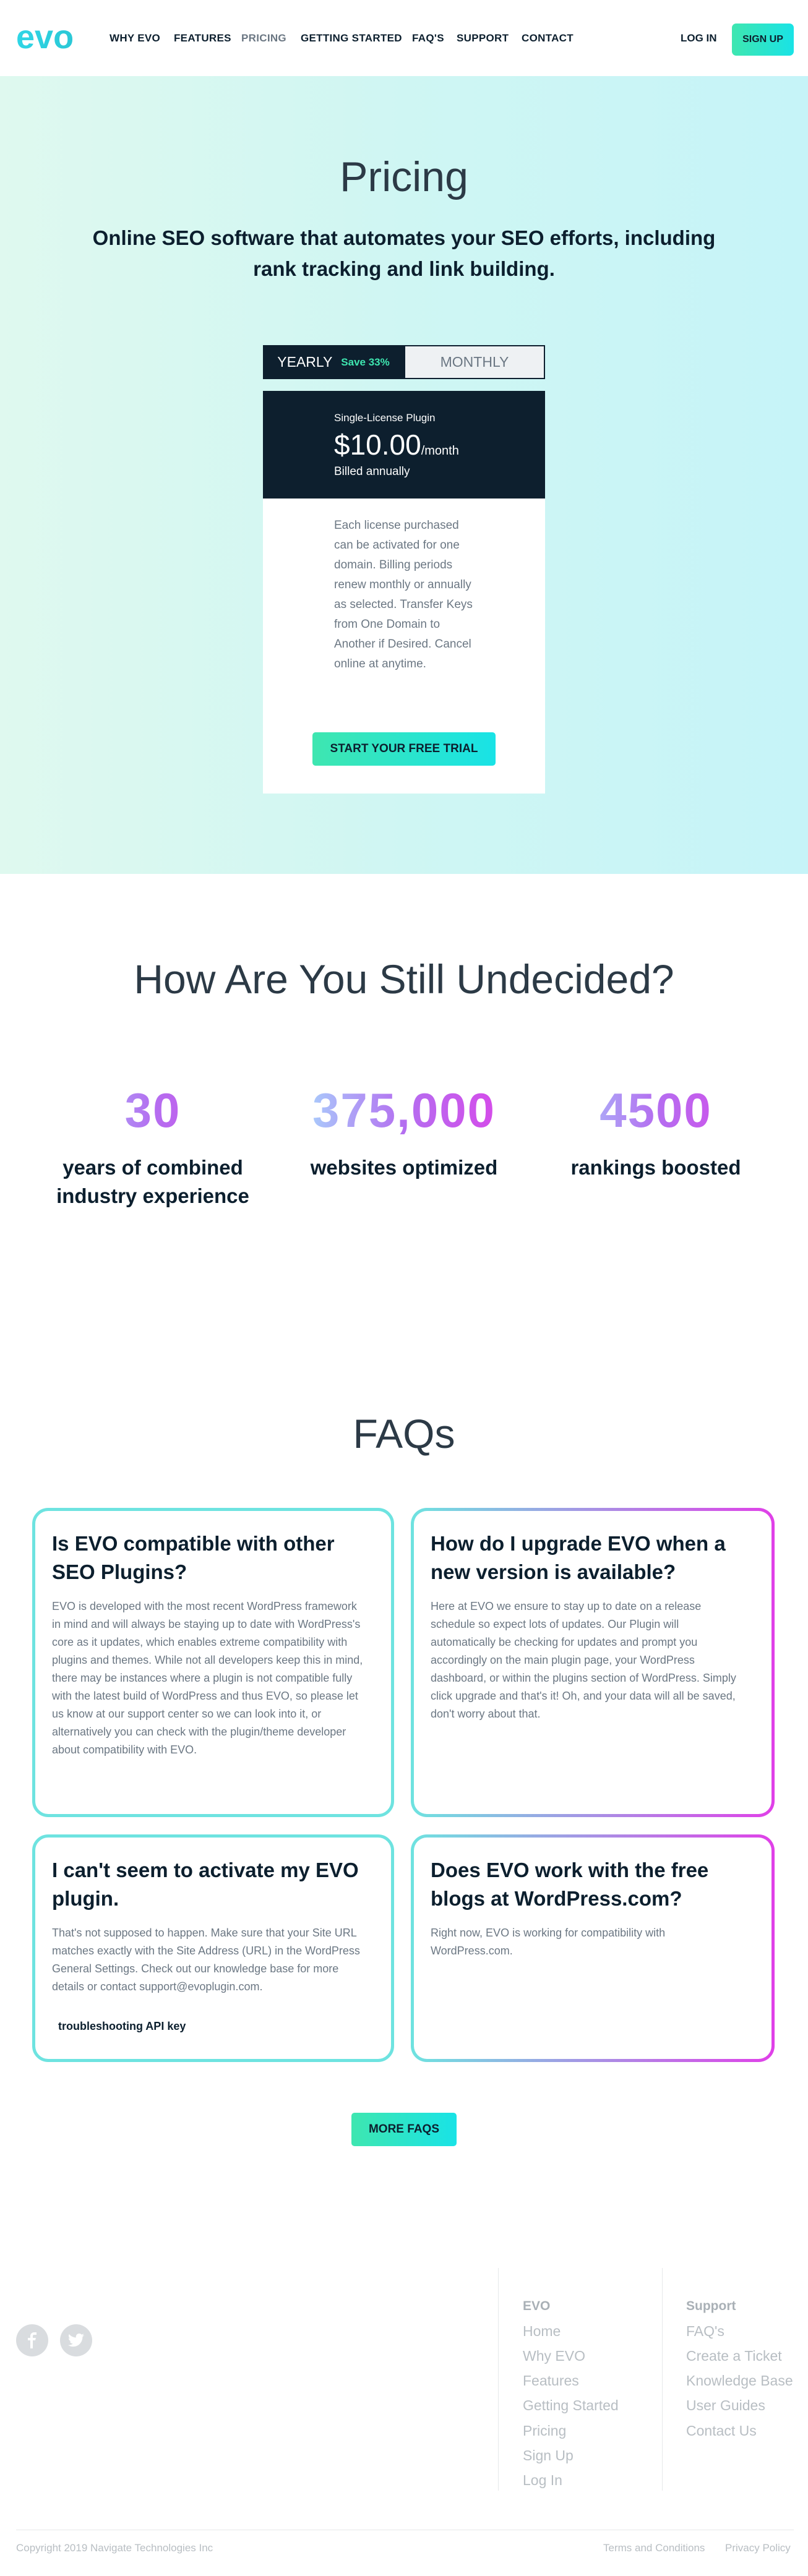 The image size is (808, 2576). Describe the element at coordinates (739, 2381) in the screenshot. I see `footer-link-knowledge-base: Knowledge Base` at that location.